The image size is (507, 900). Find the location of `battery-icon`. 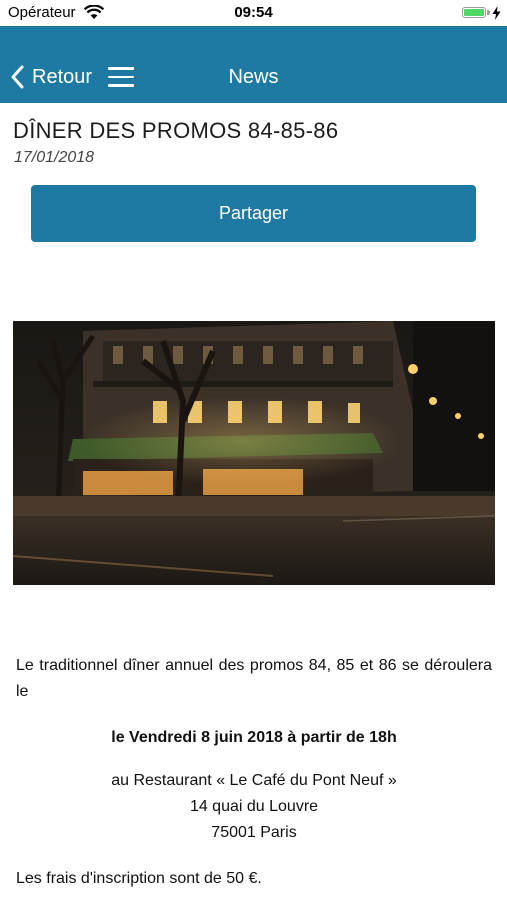

battery-icon is located at coordinates (474, 12).